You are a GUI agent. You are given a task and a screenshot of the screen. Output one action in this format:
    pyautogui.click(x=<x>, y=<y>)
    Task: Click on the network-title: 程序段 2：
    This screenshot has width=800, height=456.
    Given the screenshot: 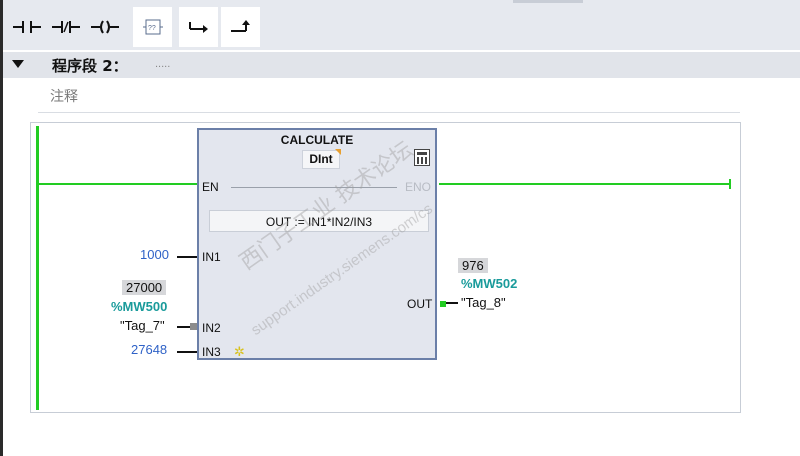 What is the action you would take?
    pyautogui.click(x=90, y=65)
    